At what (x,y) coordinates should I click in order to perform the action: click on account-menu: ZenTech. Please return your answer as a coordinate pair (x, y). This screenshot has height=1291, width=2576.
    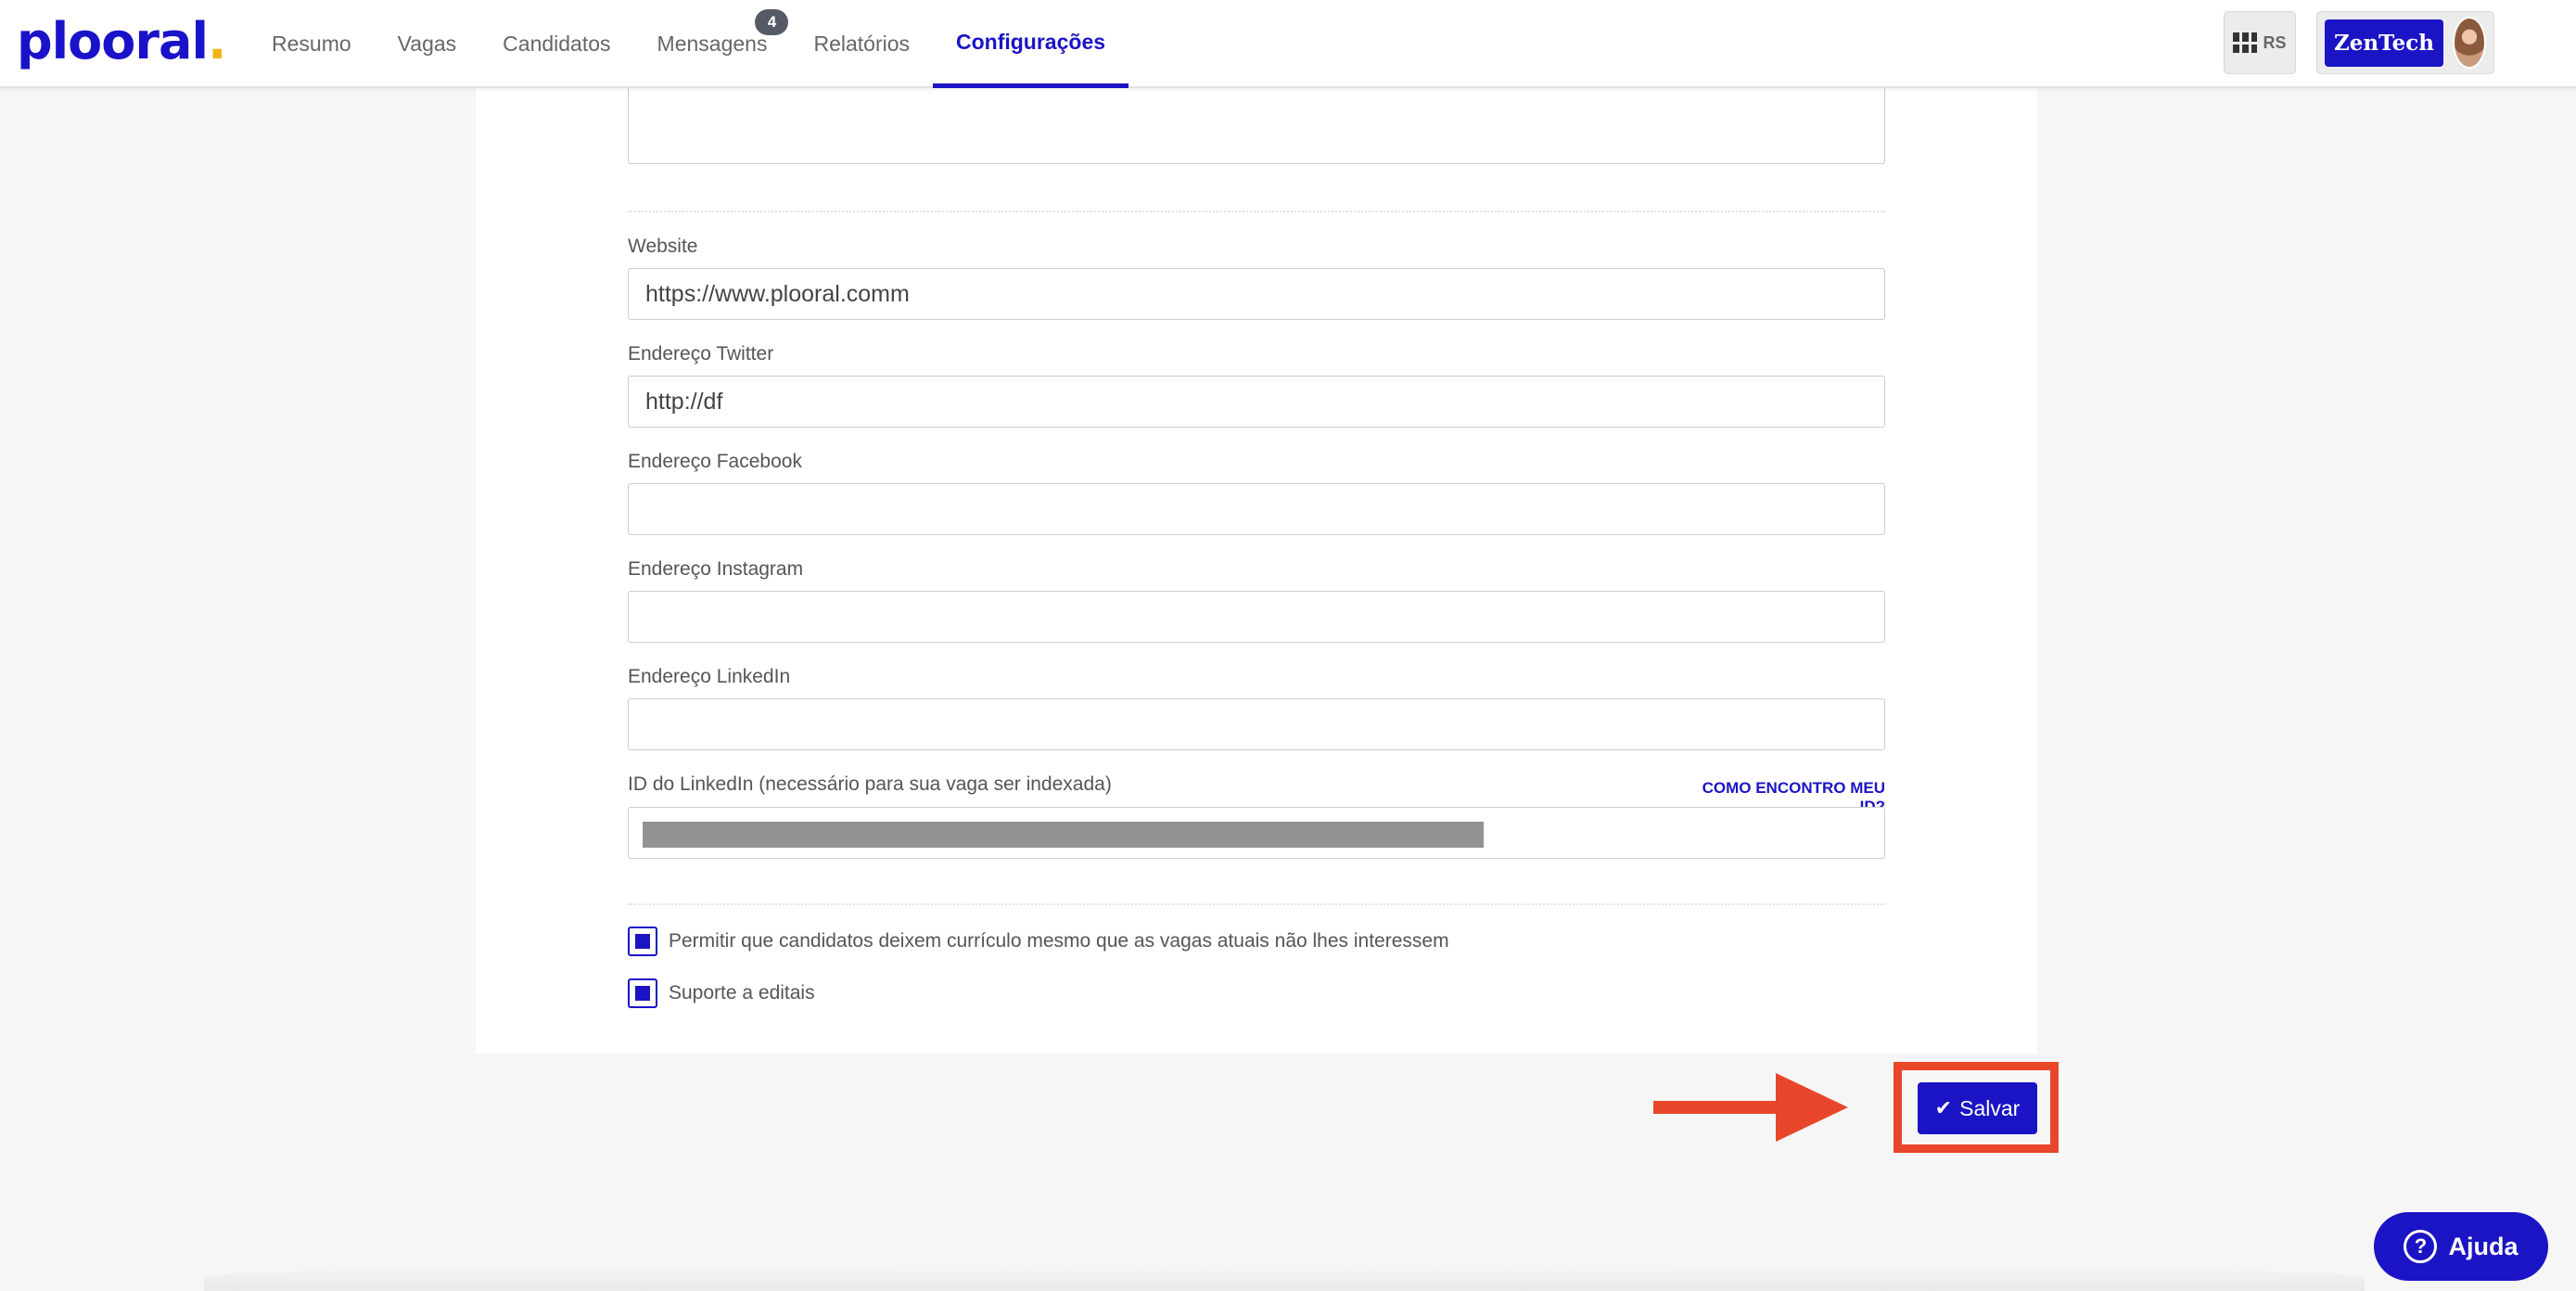
    Looking at the image, I should click on (2405, 42).